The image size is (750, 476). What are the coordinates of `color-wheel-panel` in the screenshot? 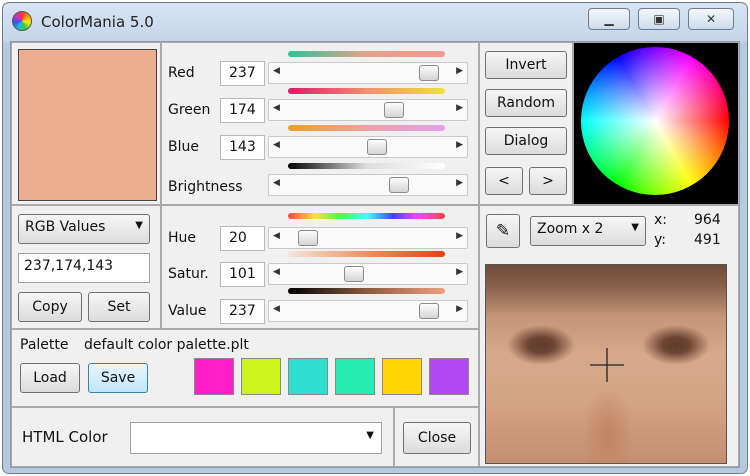 It's located at (656, 123).